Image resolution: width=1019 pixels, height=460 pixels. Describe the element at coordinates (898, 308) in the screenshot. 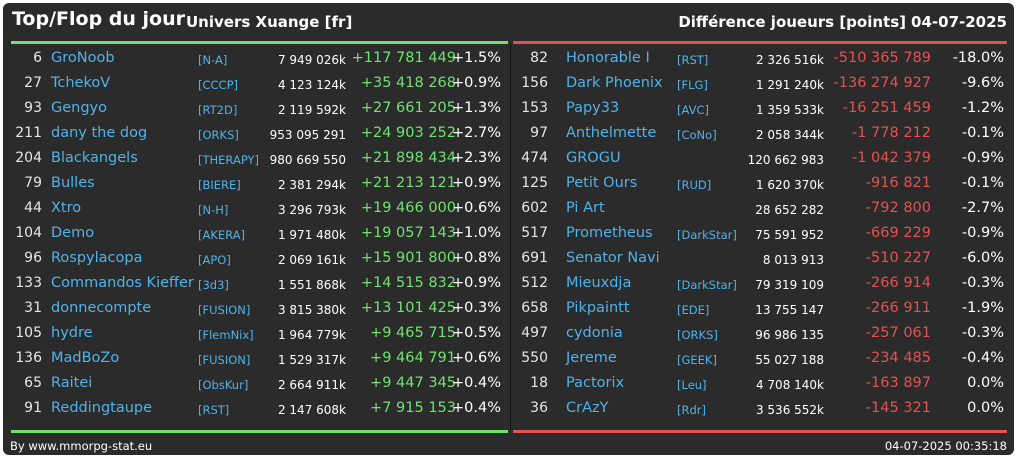

I see `points-difference: -266 911` at that location.